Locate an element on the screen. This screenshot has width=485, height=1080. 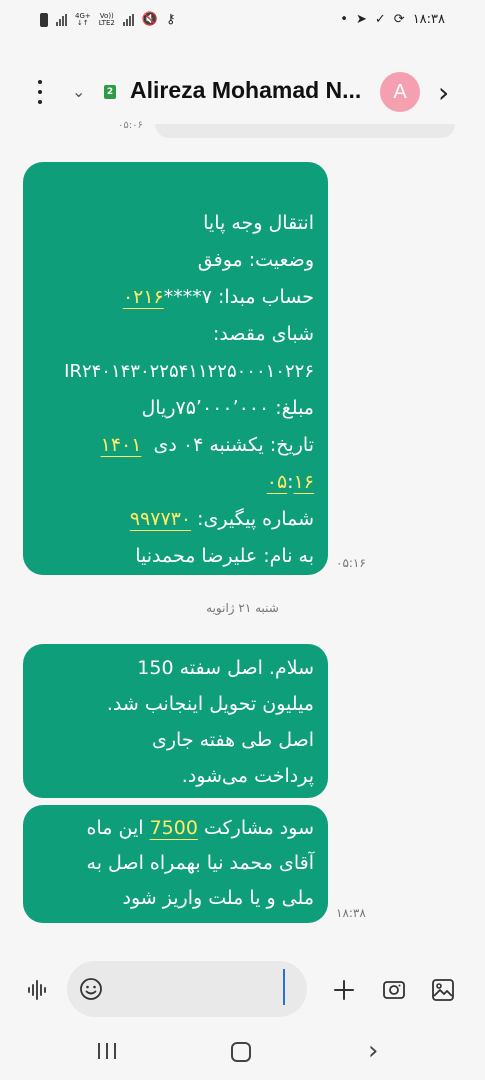
message-line: ملی و یا ملت واریز شود is located at coordinates (218, 898).